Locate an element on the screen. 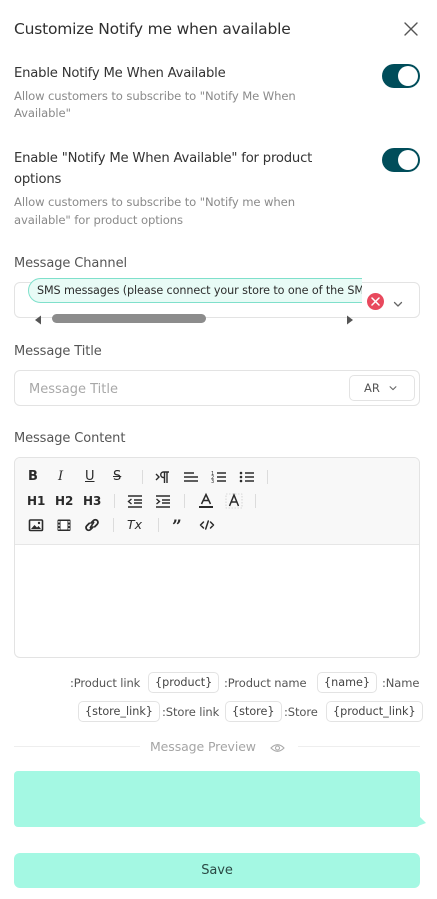 This screenshot has height=899, width=437. outdent-icon is located at coordinates (134, 501).